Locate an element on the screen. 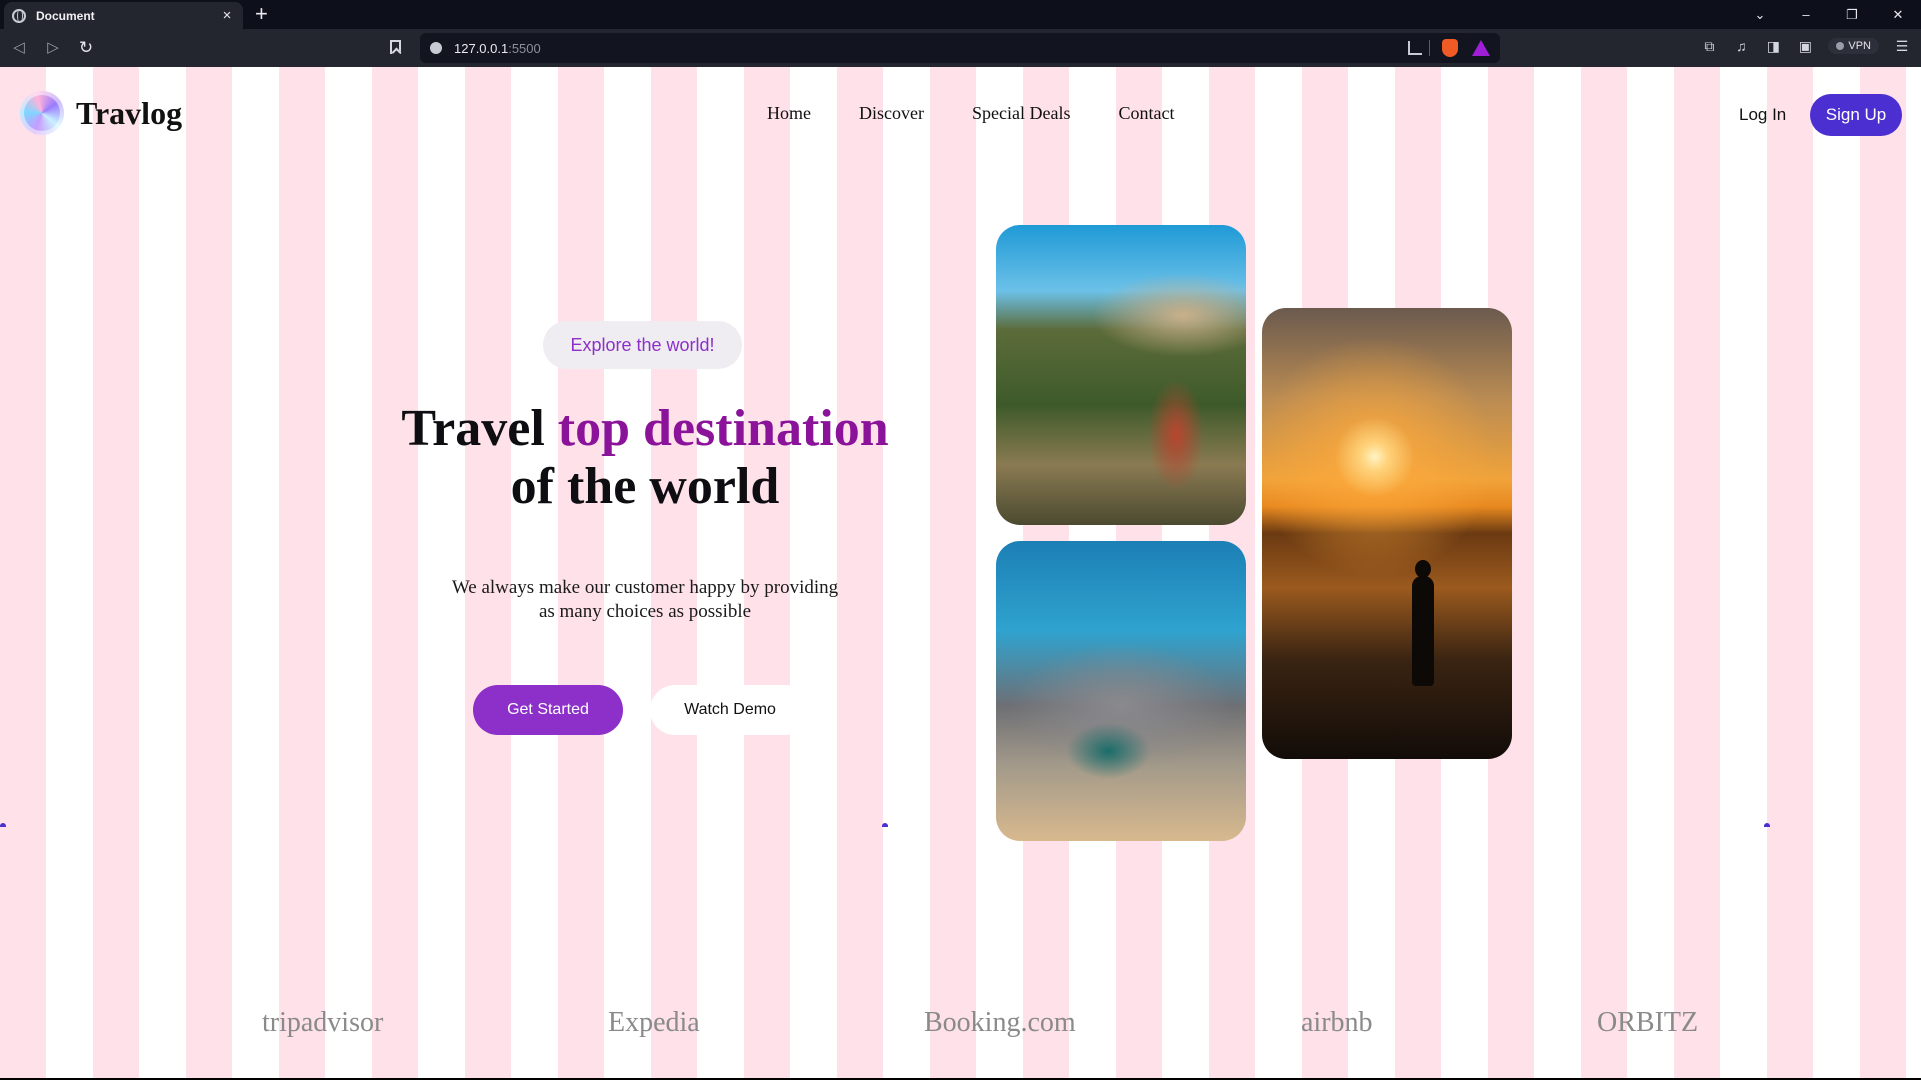 This screenshot has width=1921, height=1080. nav-discover: Discover is located at coordinates (891, 113).